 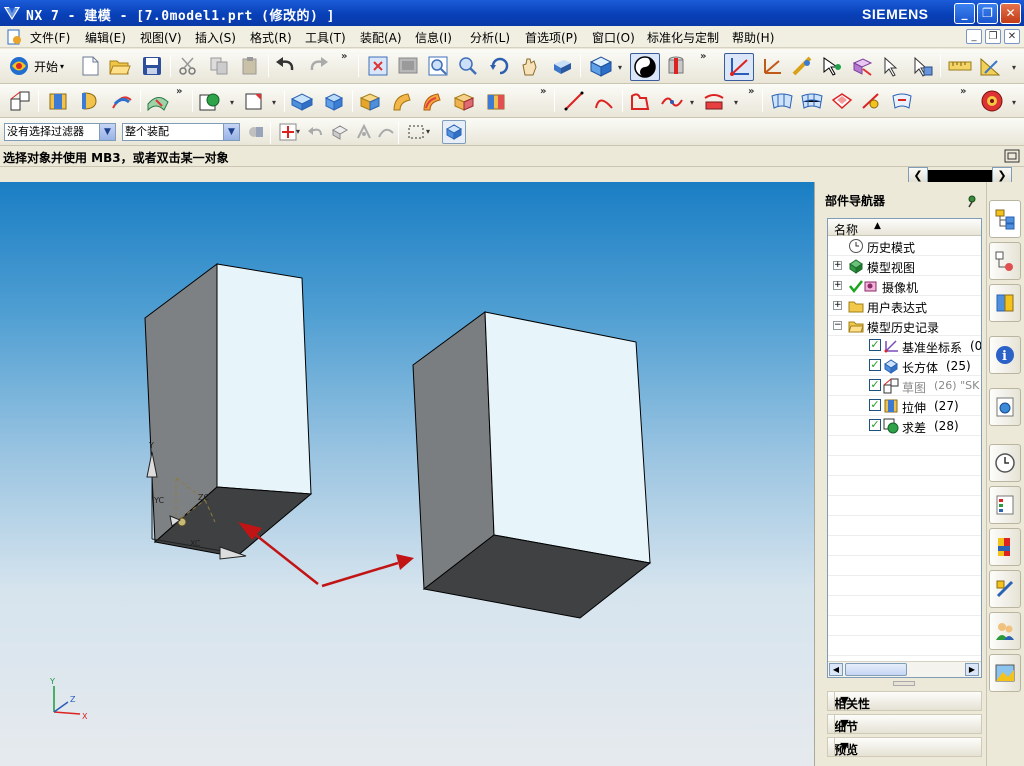 What do you see at coordinates (862, 66) in the screenshot?
I see `show-hide-button` at bounding box center [862, 66].